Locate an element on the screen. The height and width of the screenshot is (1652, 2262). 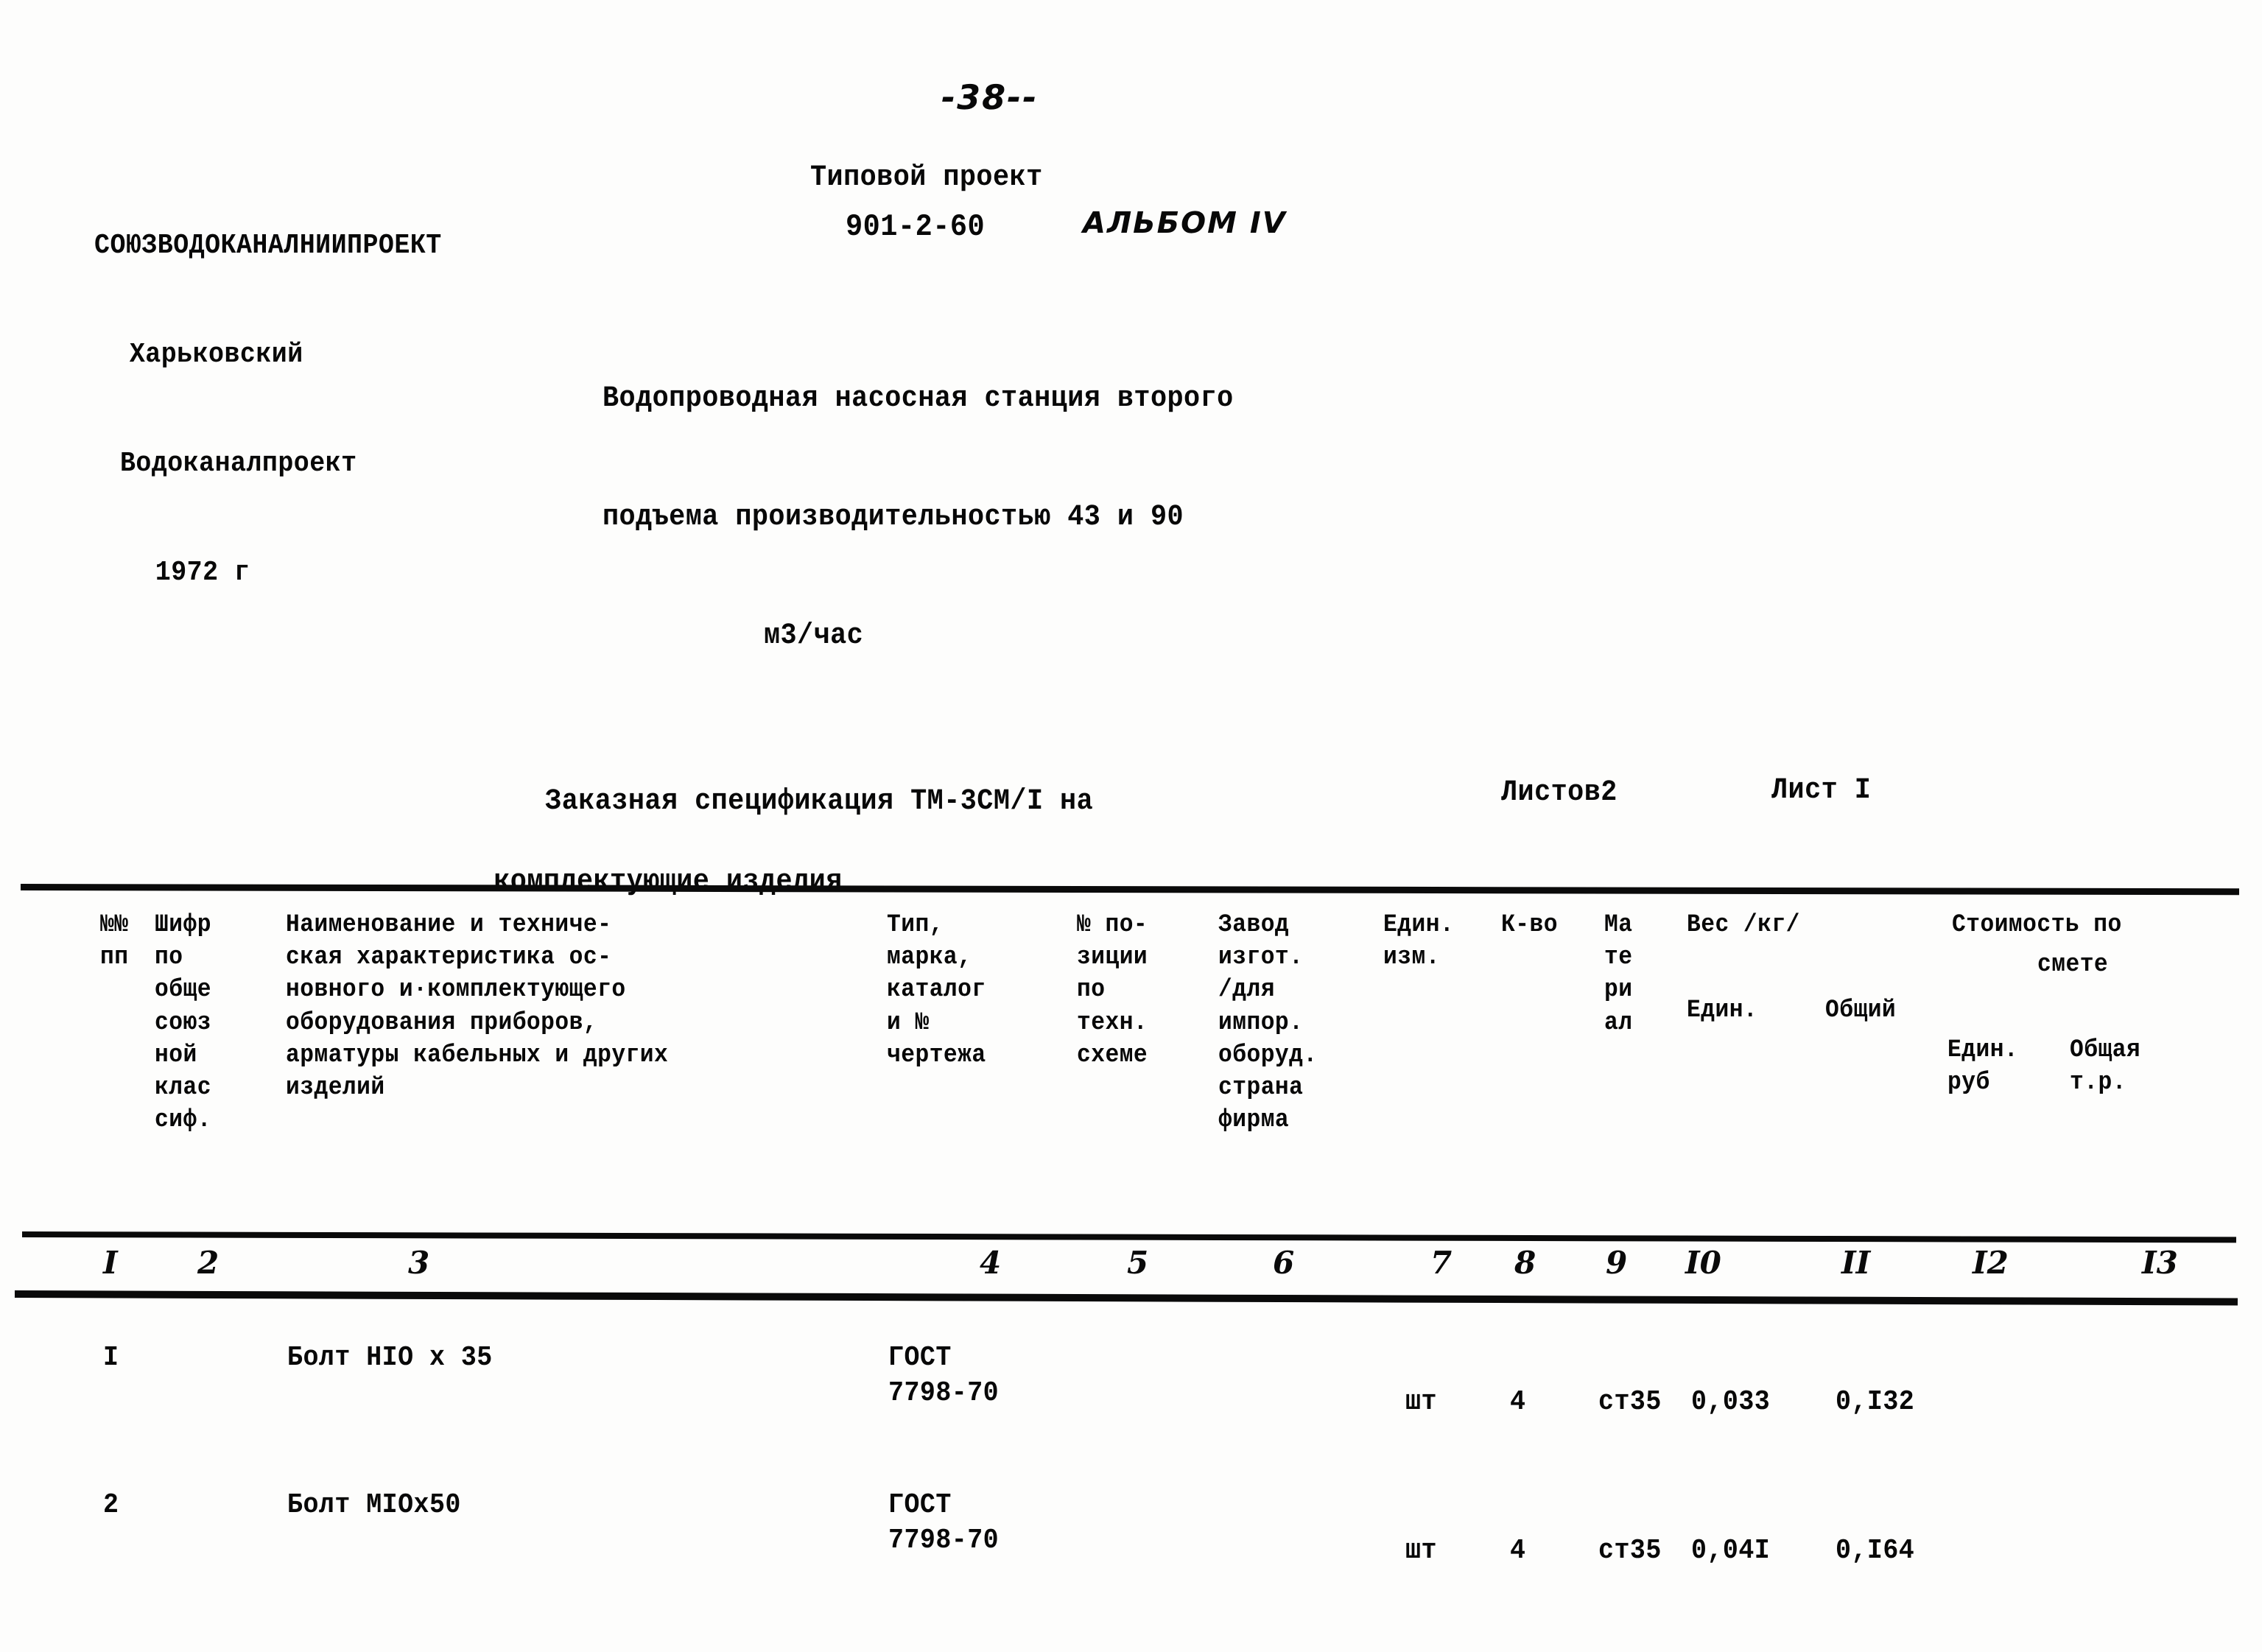
table-row: I is located at coordinates (111, 1358).